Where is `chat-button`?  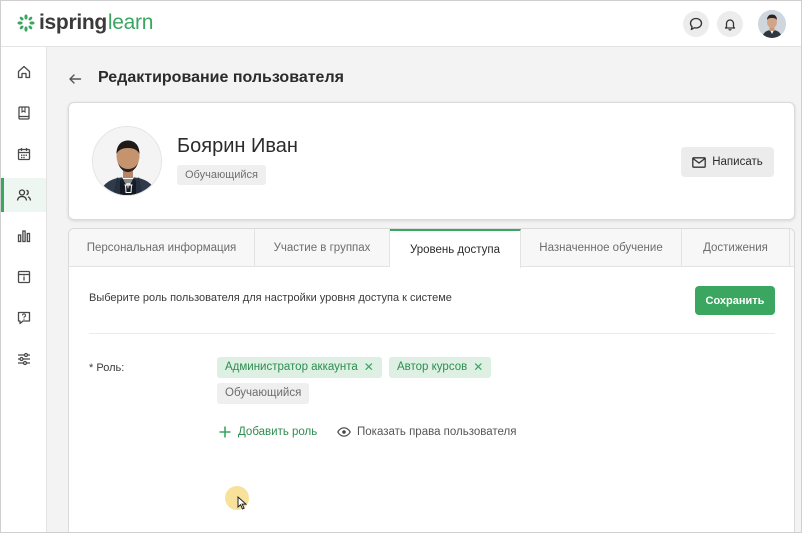 chat-button is located at coordinates (696, 24).